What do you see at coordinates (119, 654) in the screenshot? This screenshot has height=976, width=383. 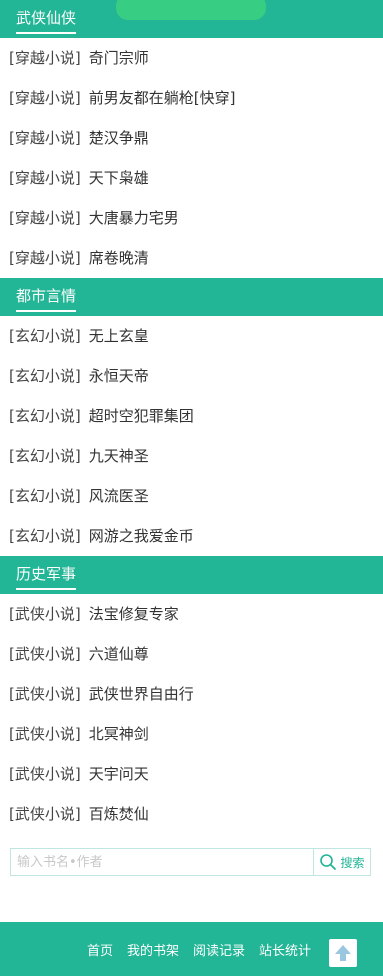 I see `book-title: 六道仙尊` at bounding box center [119, 654].